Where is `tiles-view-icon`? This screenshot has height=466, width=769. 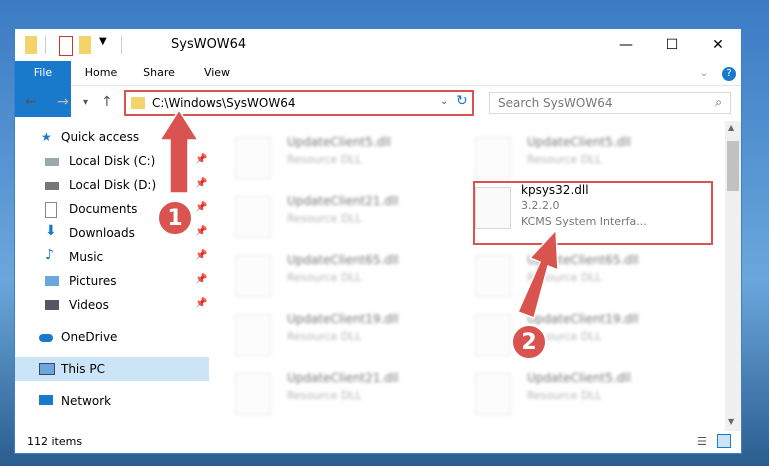
tiles-view-icon is located at coordinates (724, 441).